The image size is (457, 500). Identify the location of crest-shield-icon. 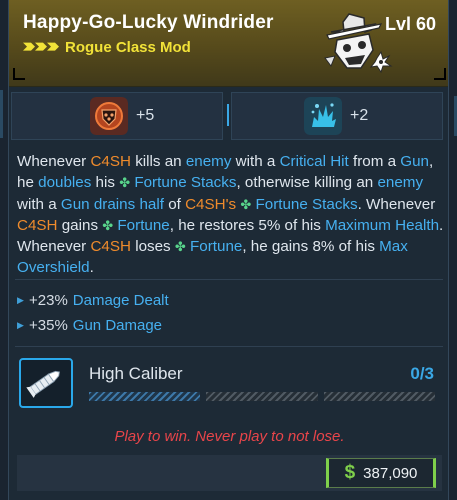
(109, 116).